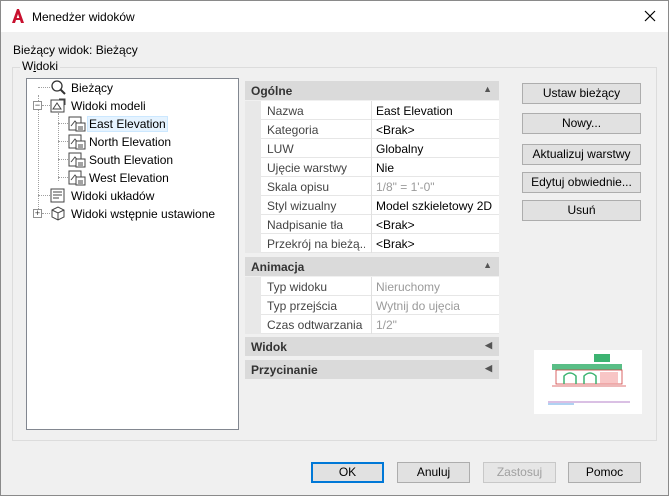 The image size is (669, 496). Describe the element at coordinates (132, 87) in the screenshot. I see `tree-item-current: Bieżący` at that location.